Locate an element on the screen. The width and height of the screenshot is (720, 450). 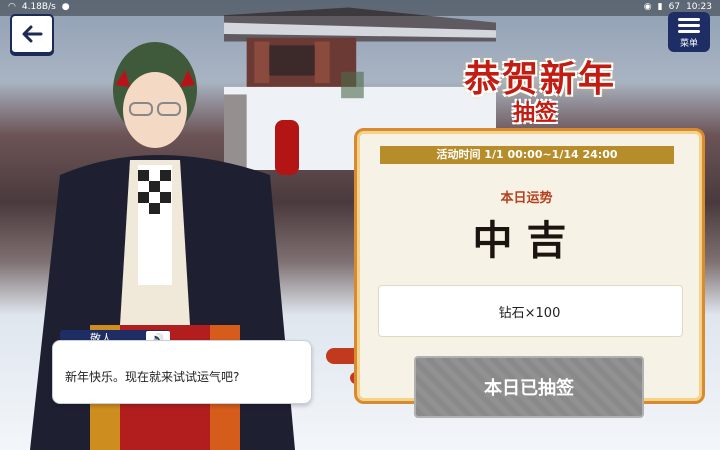
status-bar: ◠ 4.18B/s ● ◉ ▮ 67 10:23 is located at coordinates (360, 8).